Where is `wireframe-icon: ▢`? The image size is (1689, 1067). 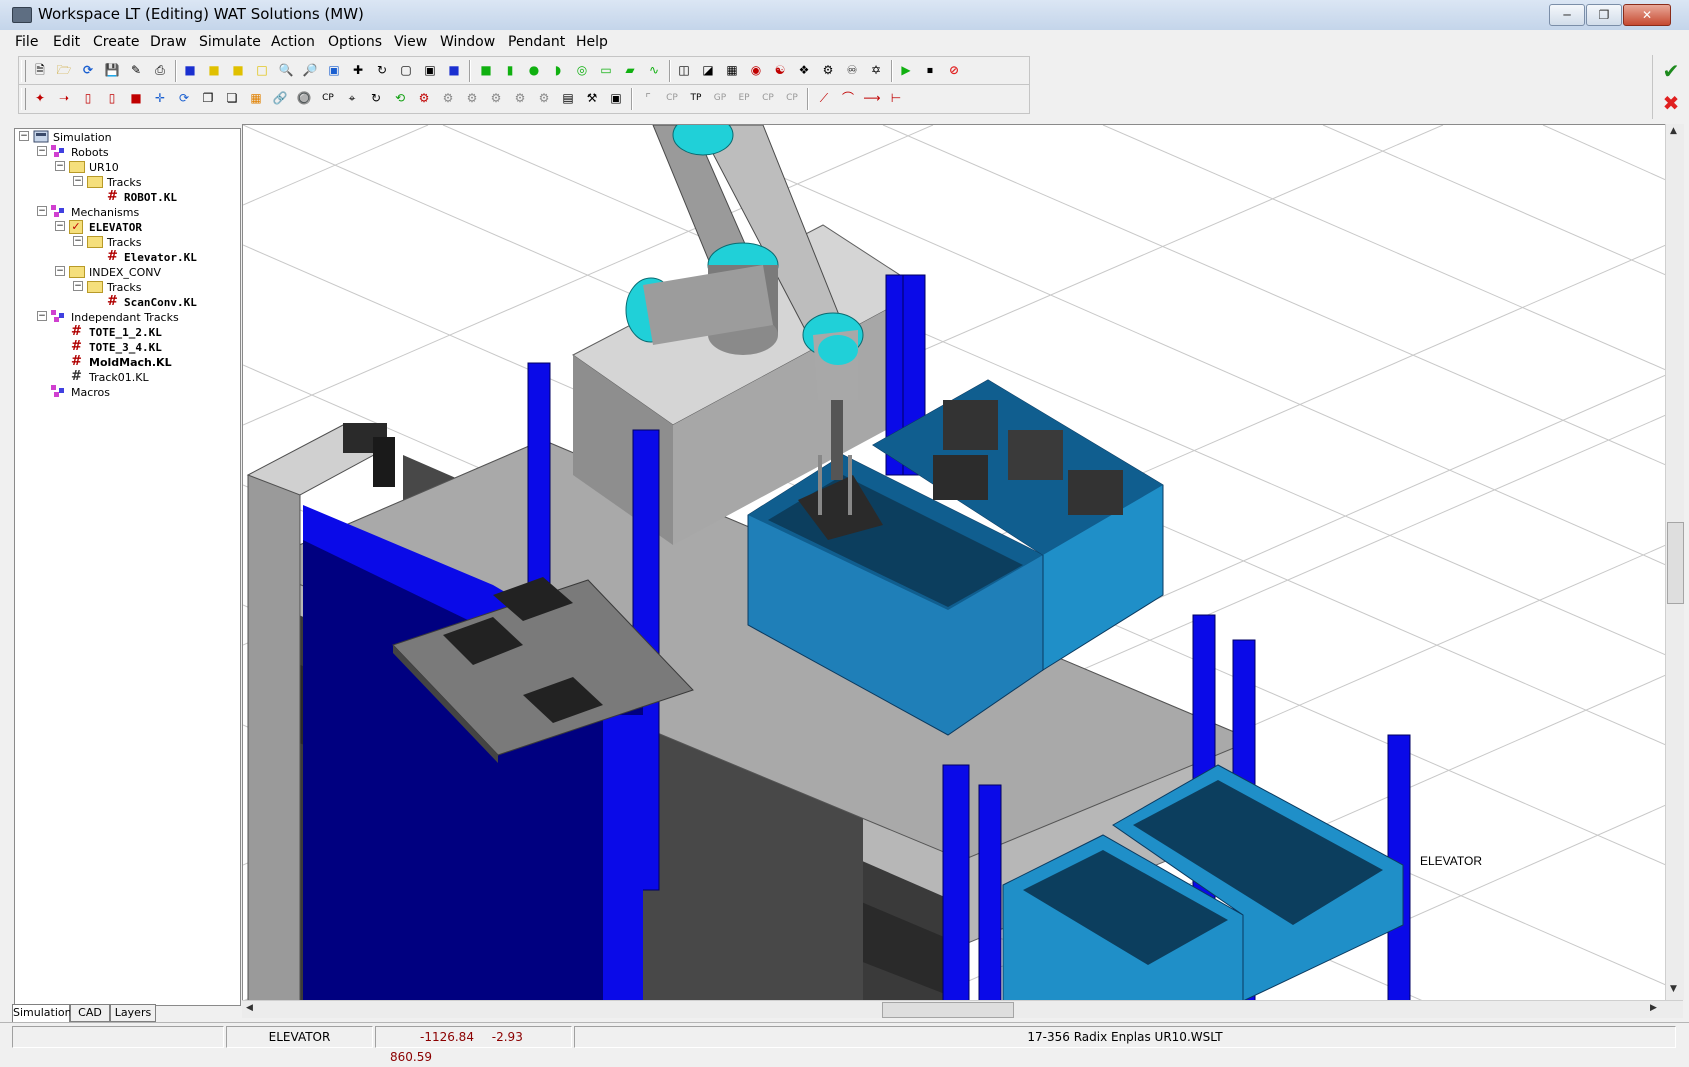 wireframe-icon: ▢ is located at coordinates (406, 70).